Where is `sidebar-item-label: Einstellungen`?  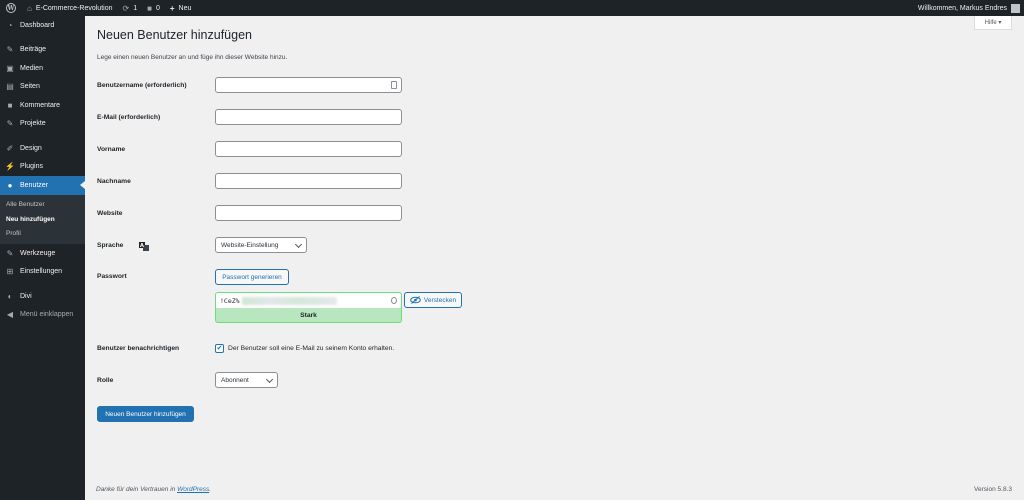 sidebar-item-label: Einstellungen is located at coordinates (41, 272).